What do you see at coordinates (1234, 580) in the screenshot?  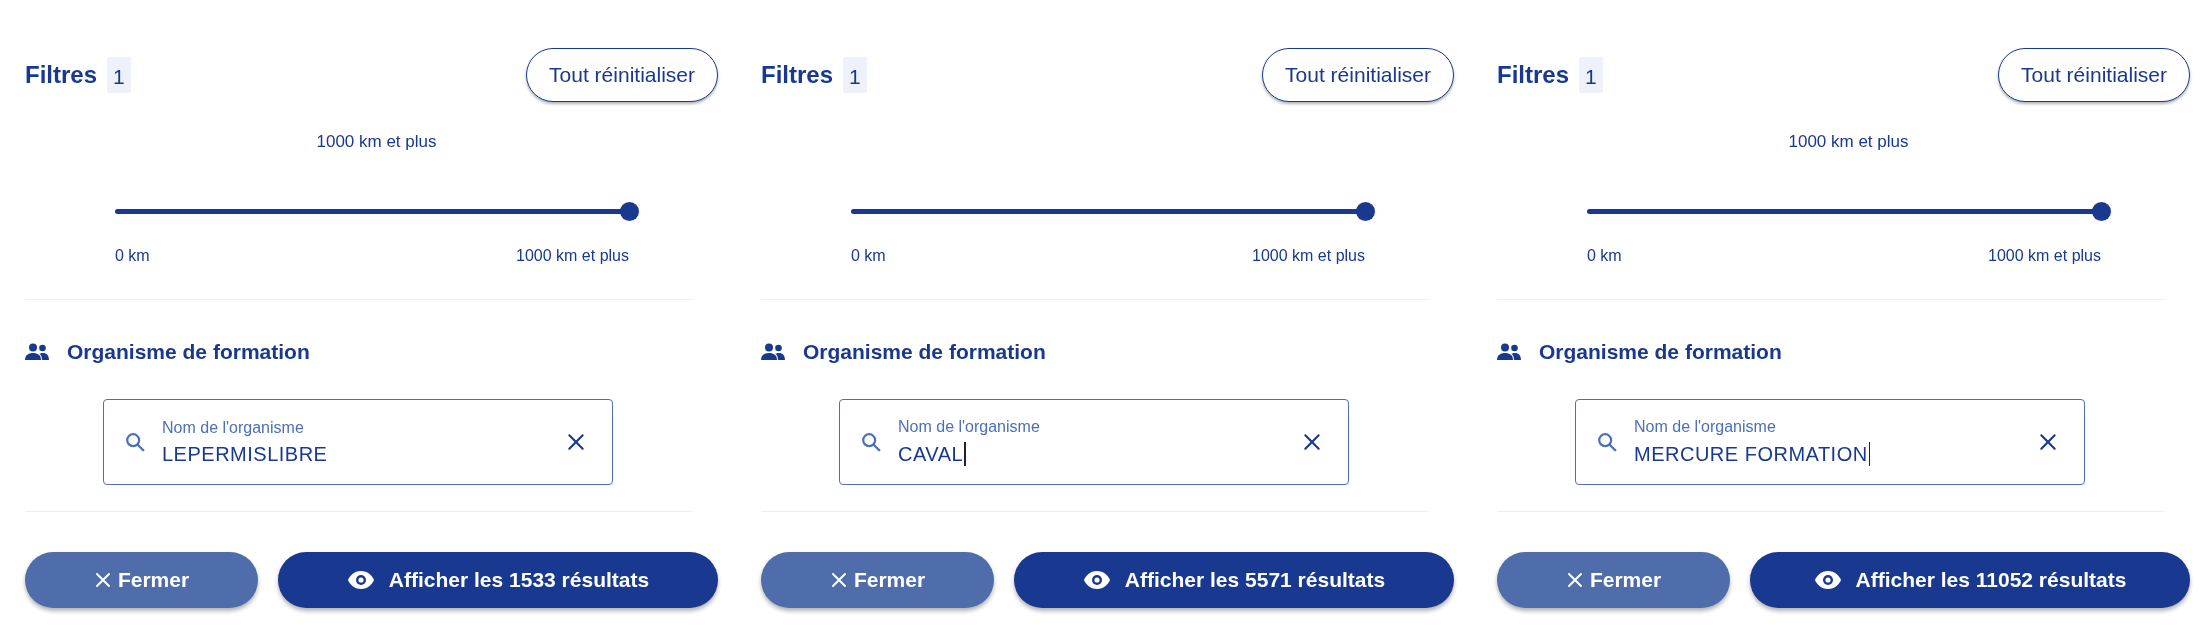 I see `show-results-button: Afficher les 5571 résultats` at bounding box center [1234, 580].